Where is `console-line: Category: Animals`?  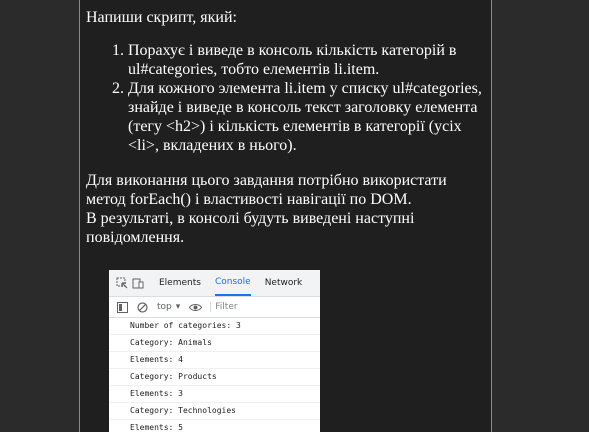
console-line: Category: Animals is located at coordinates (214, 343).